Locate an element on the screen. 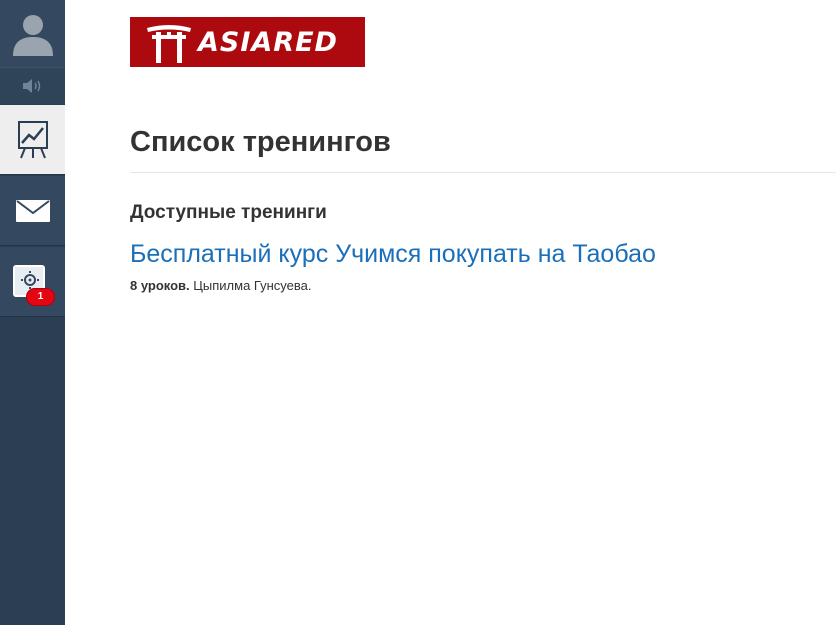  sidebar-item-trainings is located at coordinates (32, 140).